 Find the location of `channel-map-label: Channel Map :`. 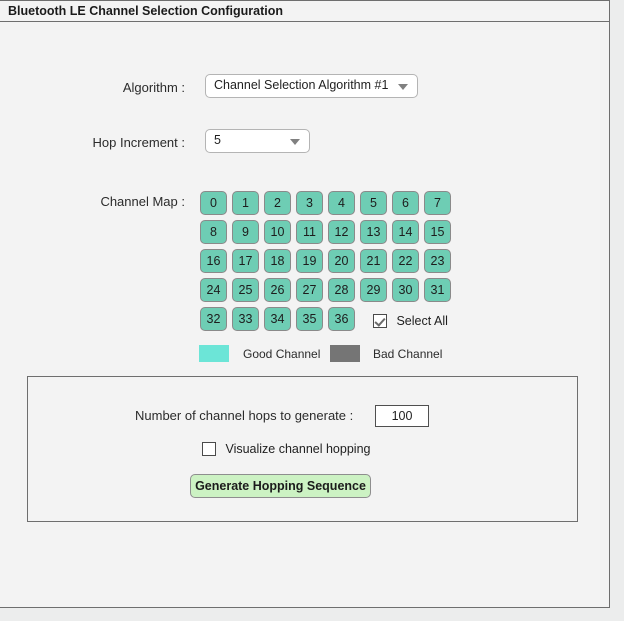

channel-map-label: Channel Map : is located at coordinates (142, 201).